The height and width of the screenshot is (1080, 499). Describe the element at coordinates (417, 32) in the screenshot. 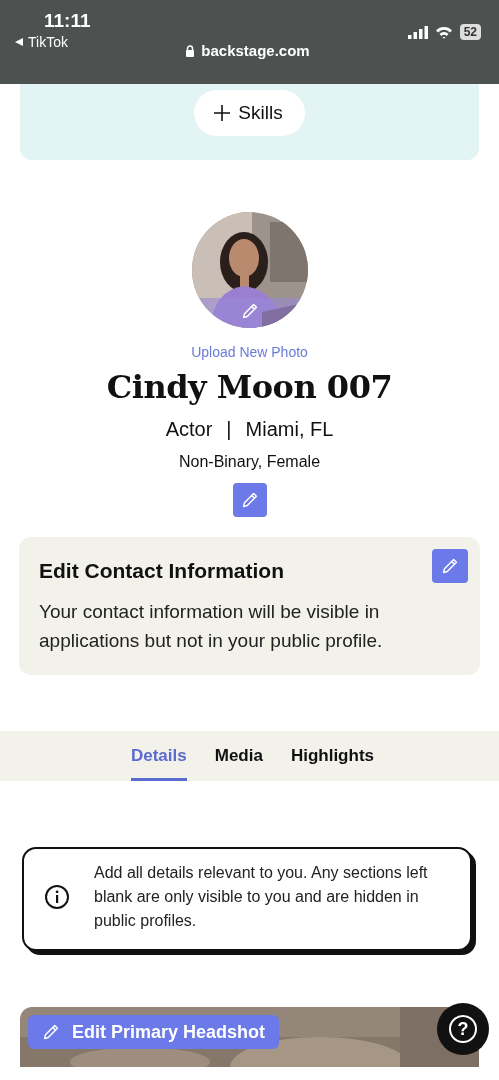

I see `signal-icon` at that location.